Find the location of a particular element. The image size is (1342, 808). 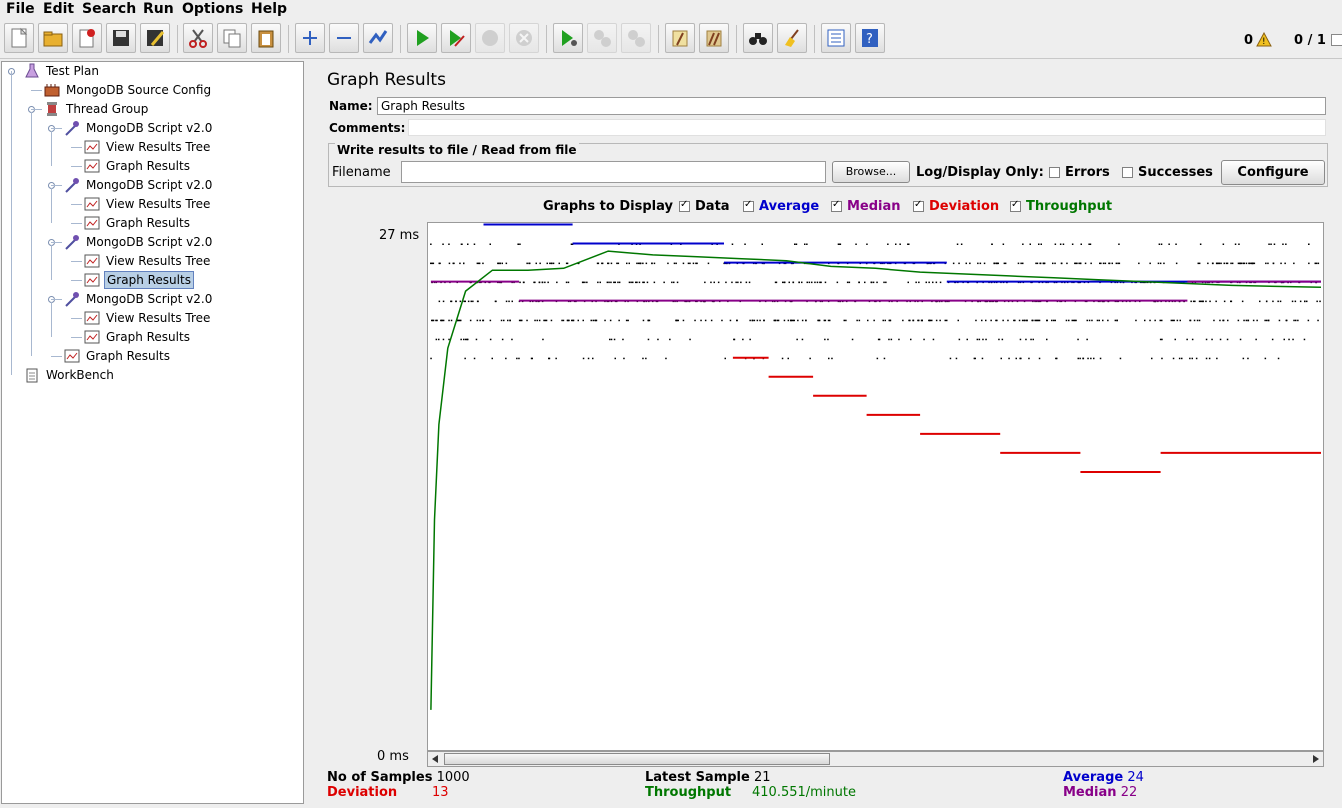

clear-all-button is located at coordinates (714, 38).